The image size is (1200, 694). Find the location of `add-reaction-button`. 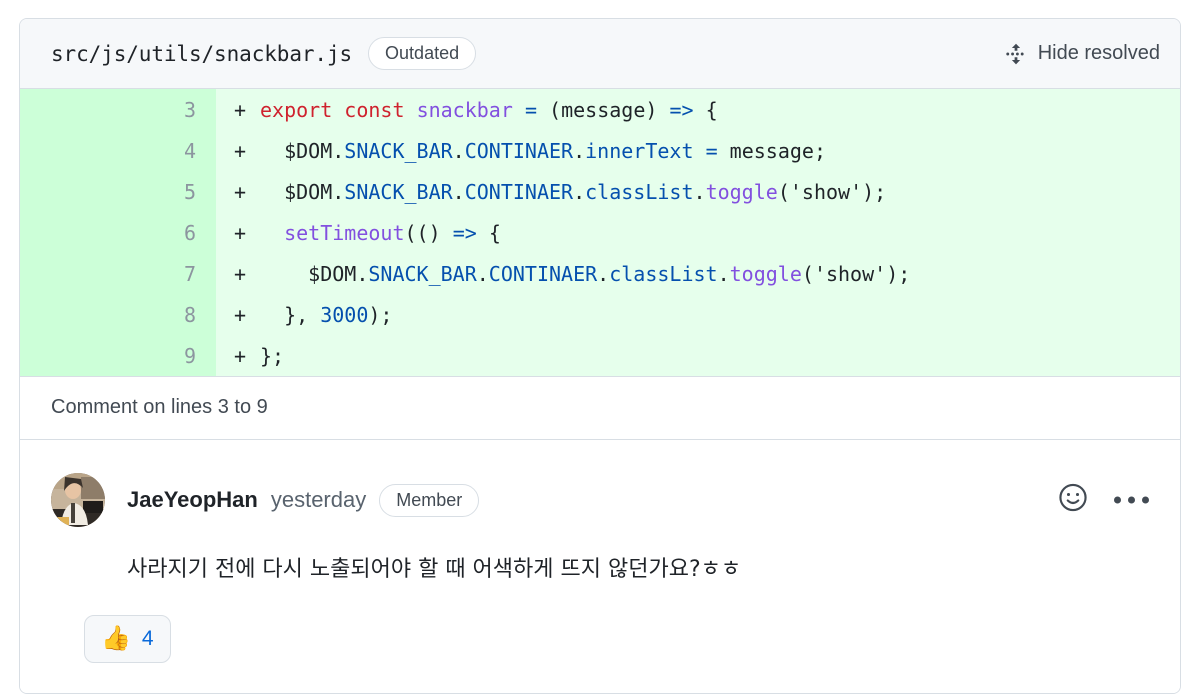

add-reaction-button is located at coordinates (1073, 500).